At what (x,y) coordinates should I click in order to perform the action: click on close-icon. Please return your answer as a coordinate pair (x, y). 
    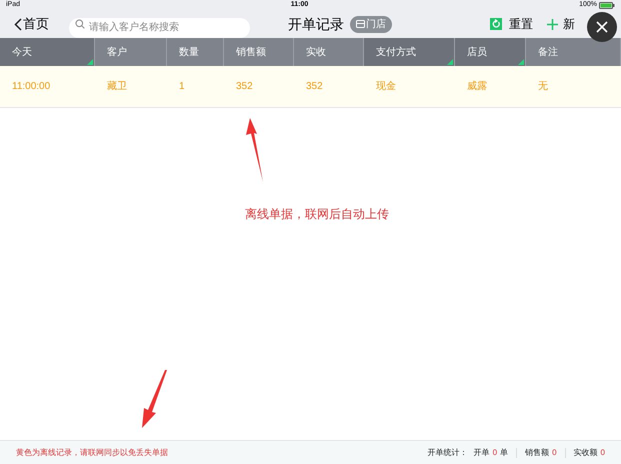
    Looking at the image, I should click on (602, 27).